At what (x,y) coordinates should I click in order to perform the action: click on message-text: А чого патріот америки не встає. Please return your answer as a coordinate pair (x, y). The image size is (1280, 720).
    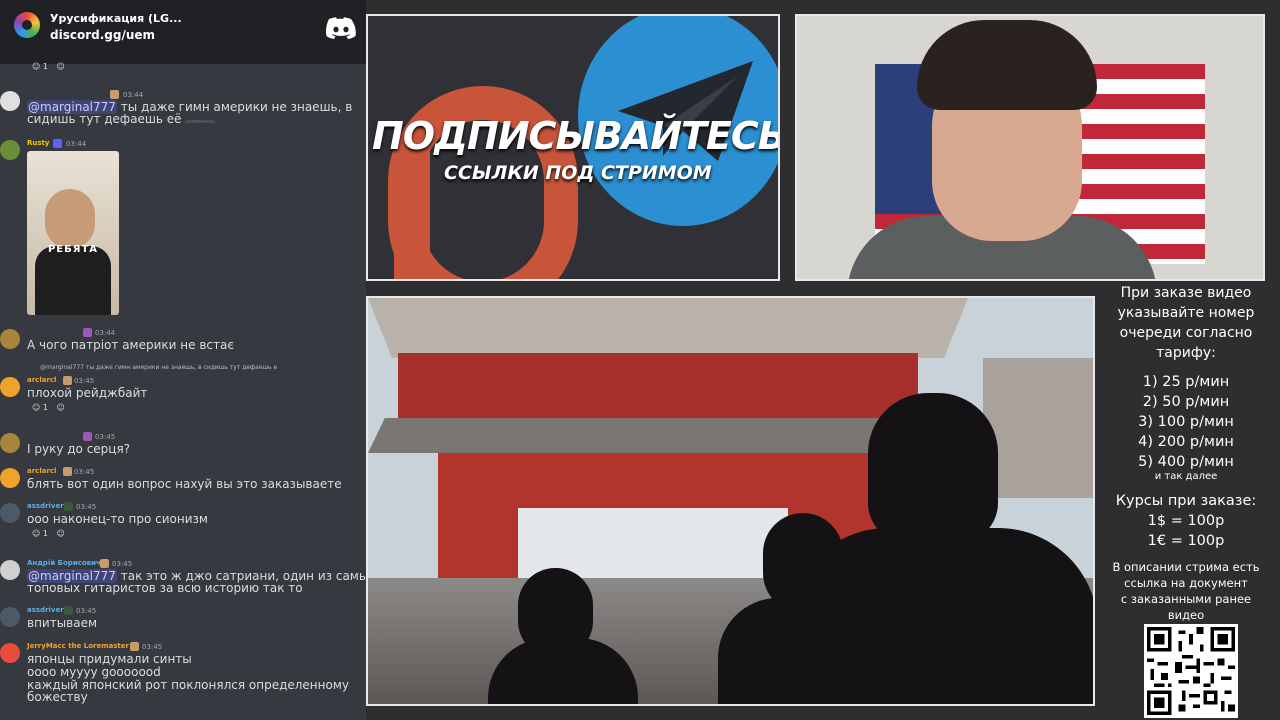
    Looking at the image, I should click on (130, 345).